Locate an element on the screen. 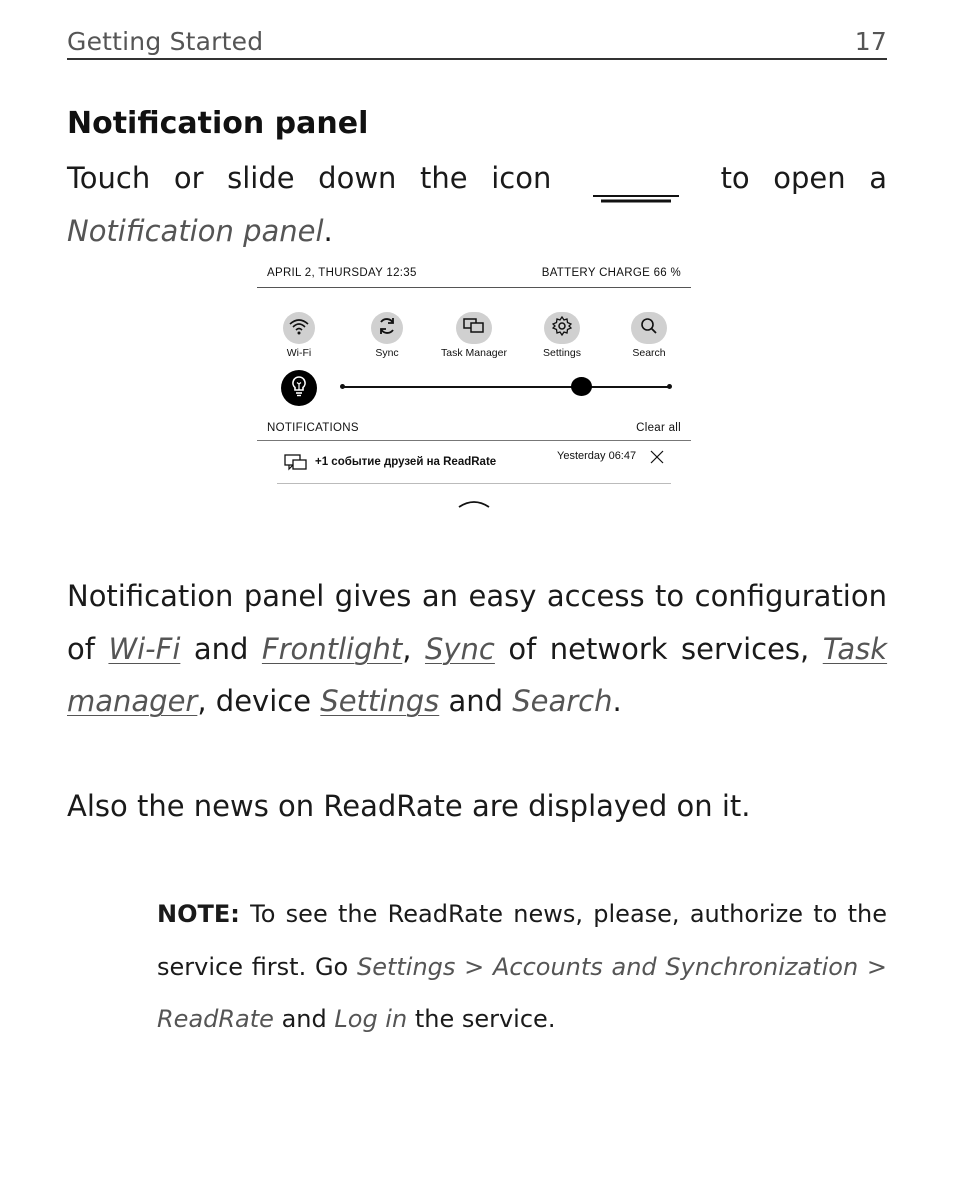 Image resolution: width=954 pixels, height=1185 pixels. section-title: Notification panel is located at coordinates (218, 123).